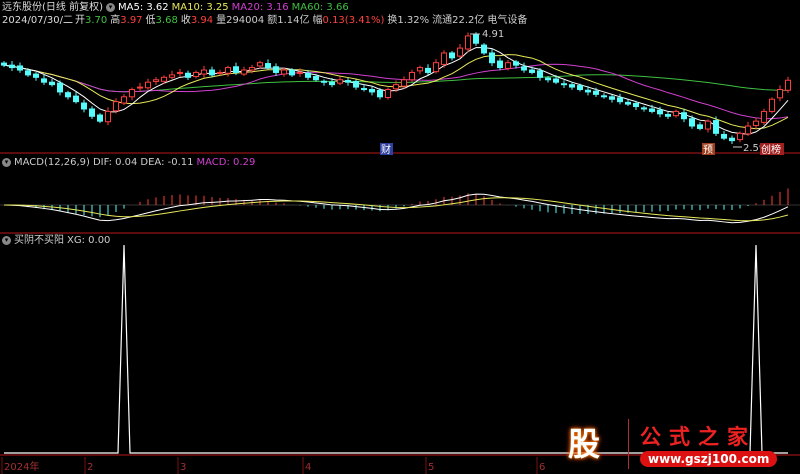 The image size is (800, 474). What do you see at coordinates (386, 149) in the screenshot?
I see `event-marker: 财` at bounding box center [386, 149].